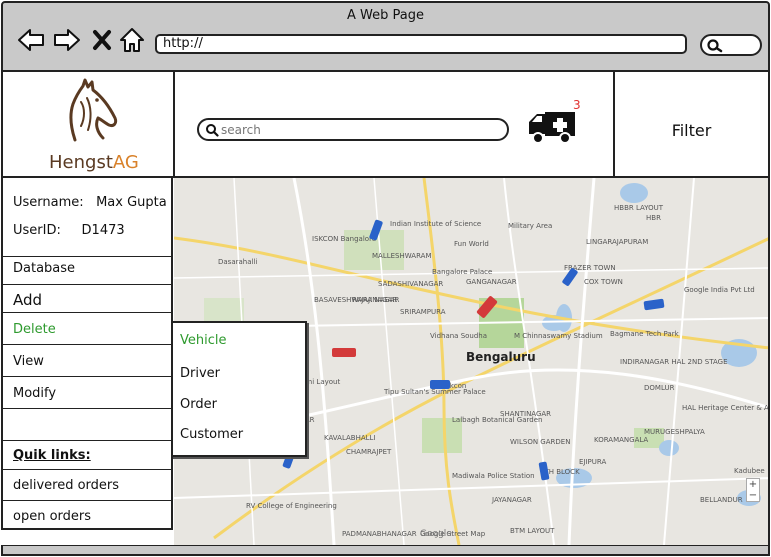 The image size is (771, 557). I want to click on quick-link-delivered-orders: delivered orders, so click(87, 484).